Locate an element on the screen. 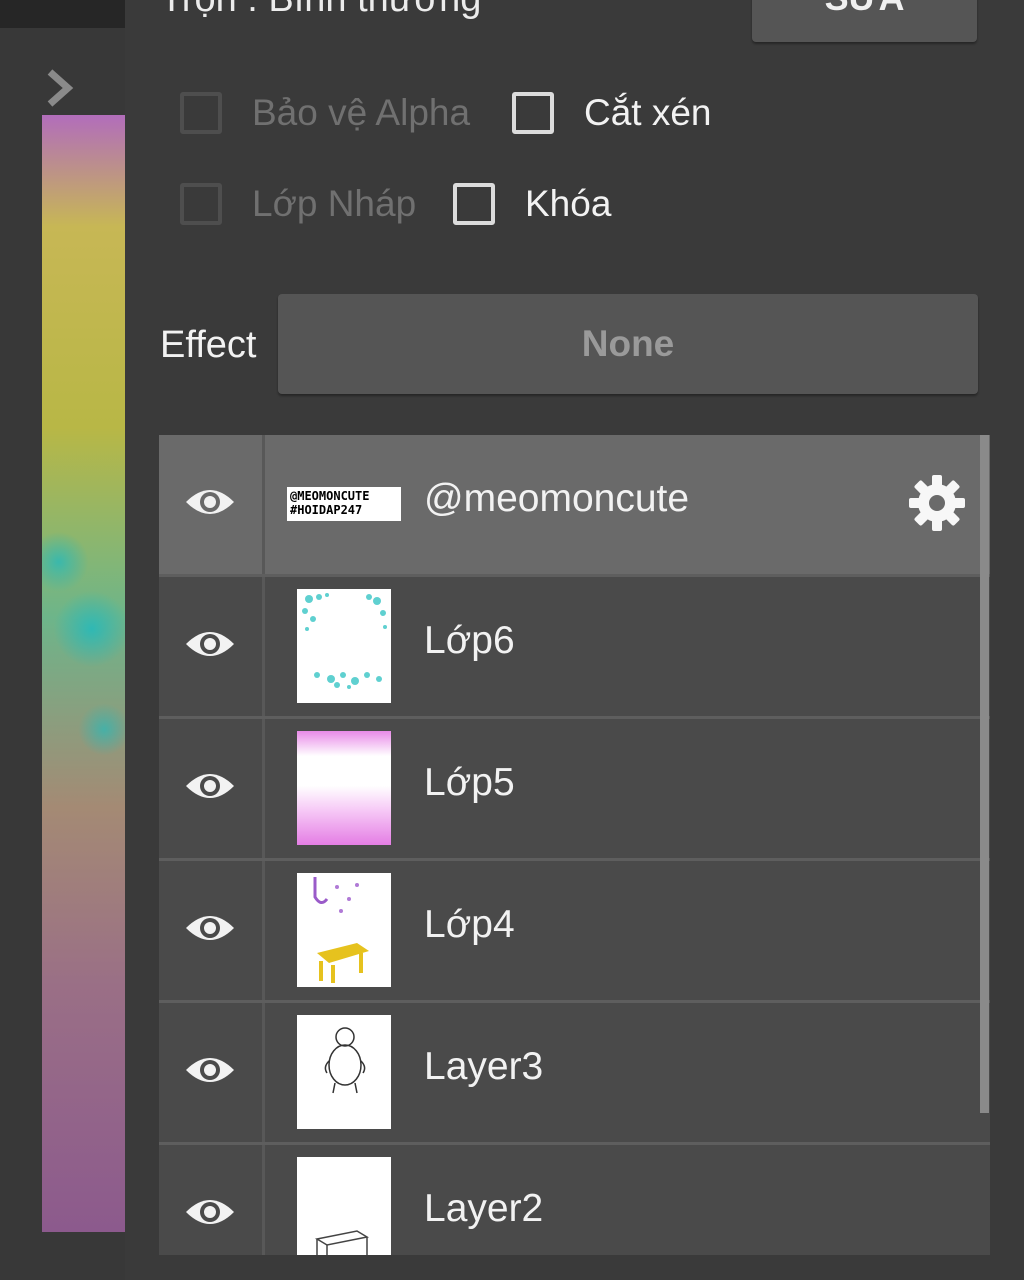  edit-button: SỬA is located at coordinates (864, 21).